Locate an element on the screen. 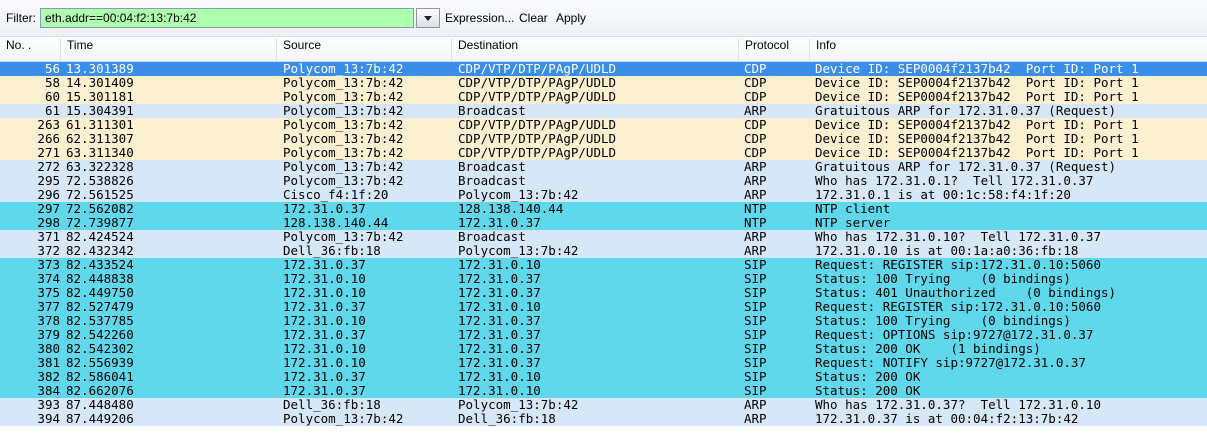  packet-info: Status: 200 OK (1 bindings) is located at coordinates (928, 349).